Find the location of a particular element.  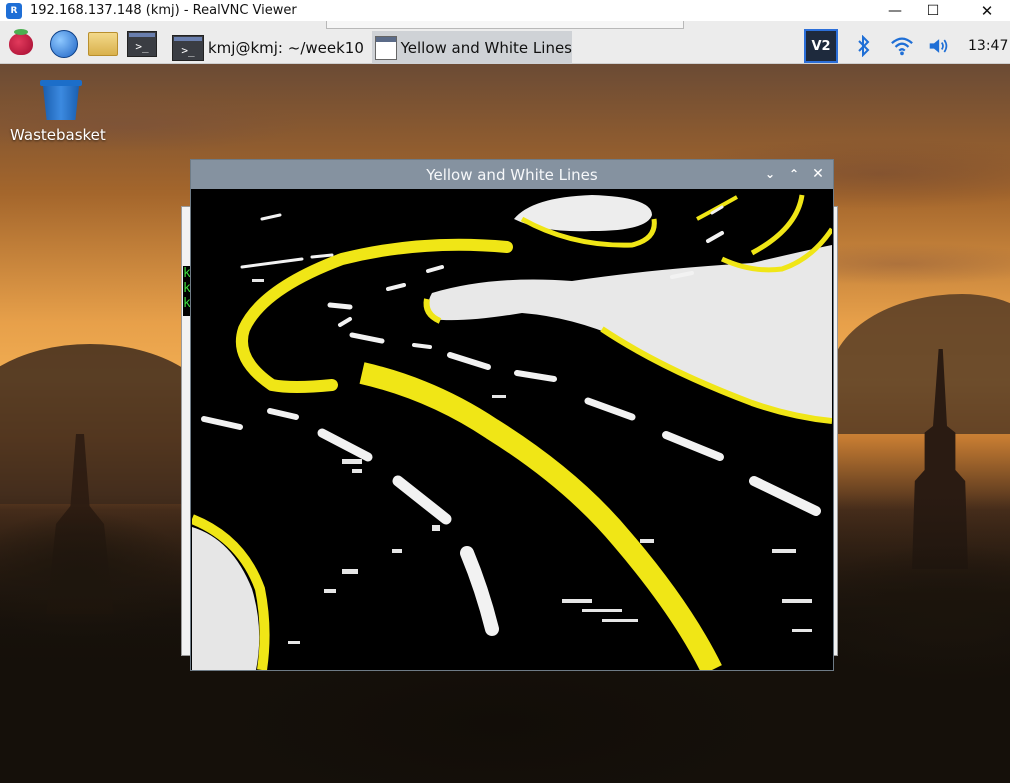

wastebasket-label: Wastebasket is located at coordinates (60, 135).